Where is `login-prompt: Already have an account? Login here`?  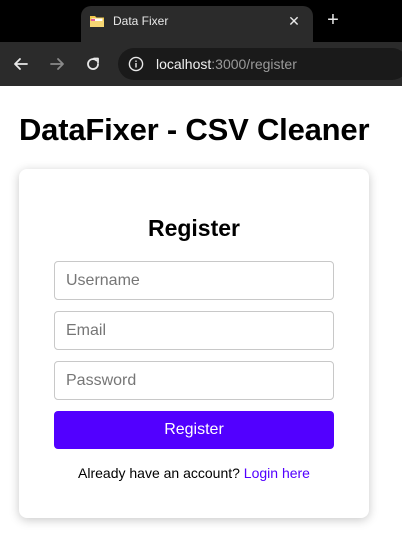 login-prompt: Already have an account? Login here is located at coordinates (194, 473).